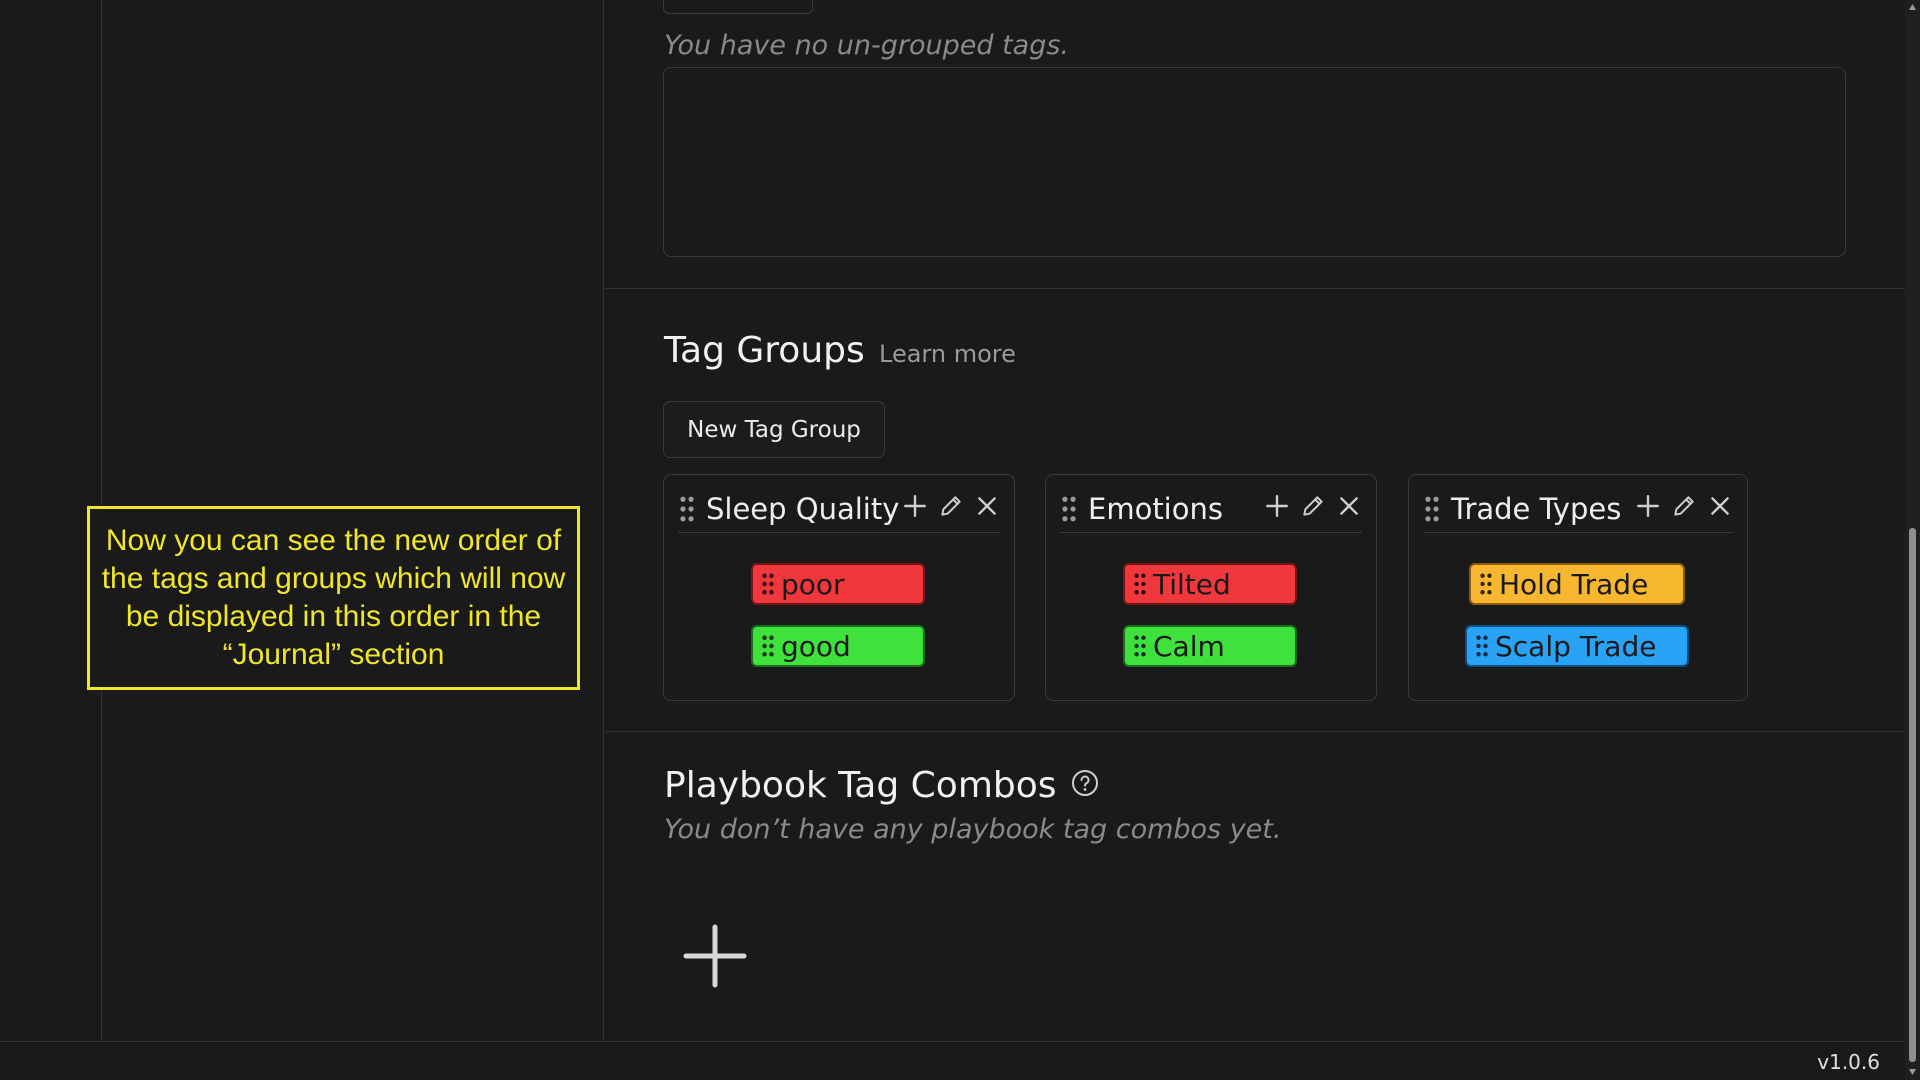  What do you see at coordinates (738, 7) in the screenshot?
I see `top-button-partial` at bounding box center [738, 7].